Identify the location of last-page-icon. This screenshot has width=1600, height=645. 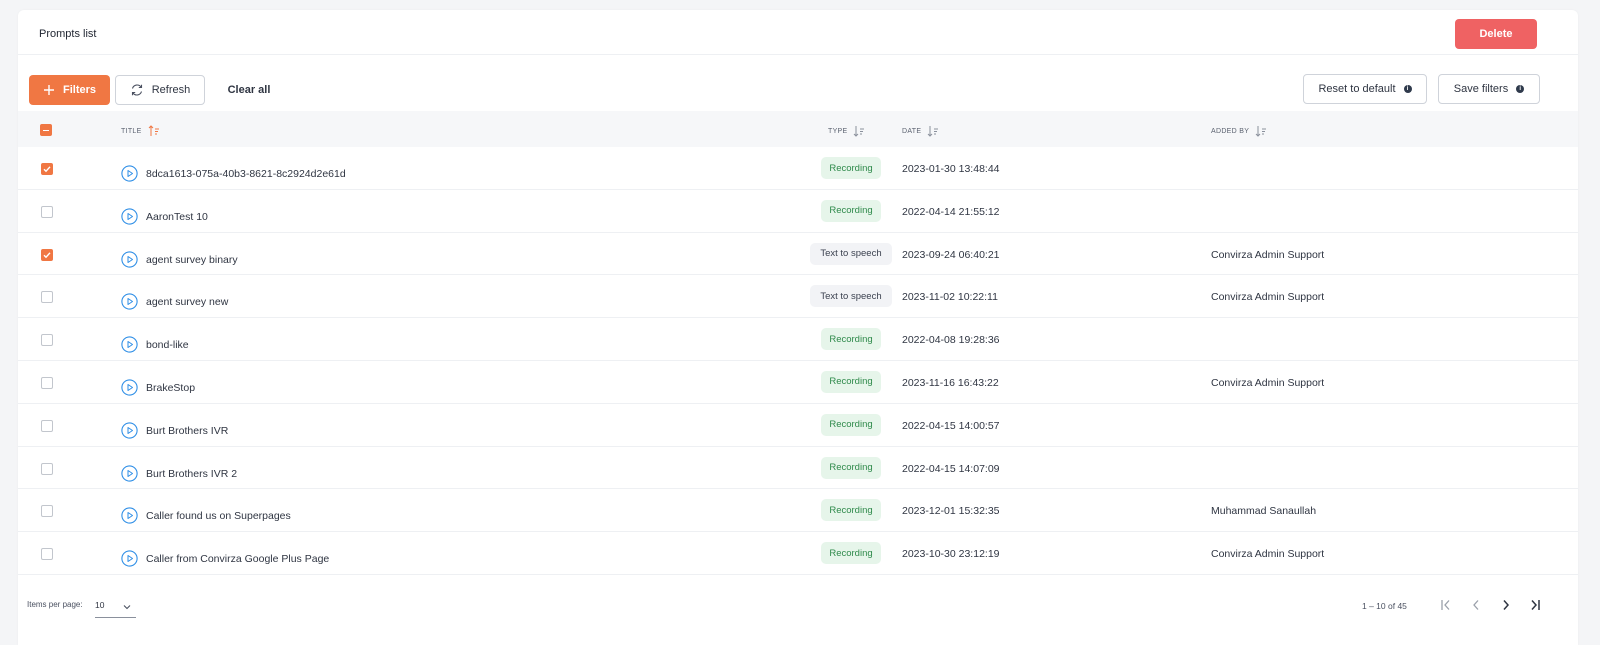
(1535, 605).